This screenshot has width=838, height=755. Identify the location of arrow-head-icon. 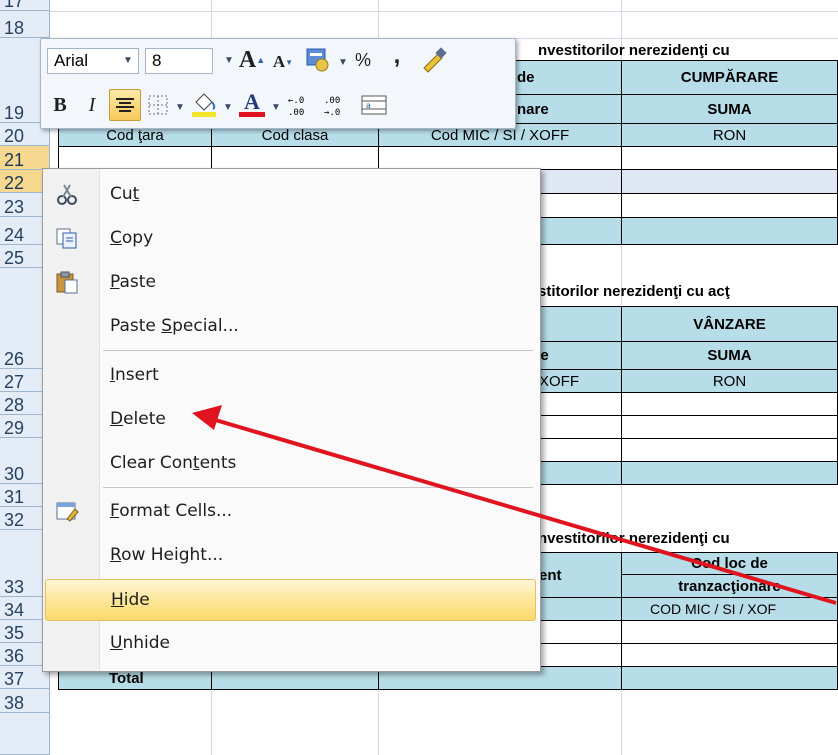
(207, 417).